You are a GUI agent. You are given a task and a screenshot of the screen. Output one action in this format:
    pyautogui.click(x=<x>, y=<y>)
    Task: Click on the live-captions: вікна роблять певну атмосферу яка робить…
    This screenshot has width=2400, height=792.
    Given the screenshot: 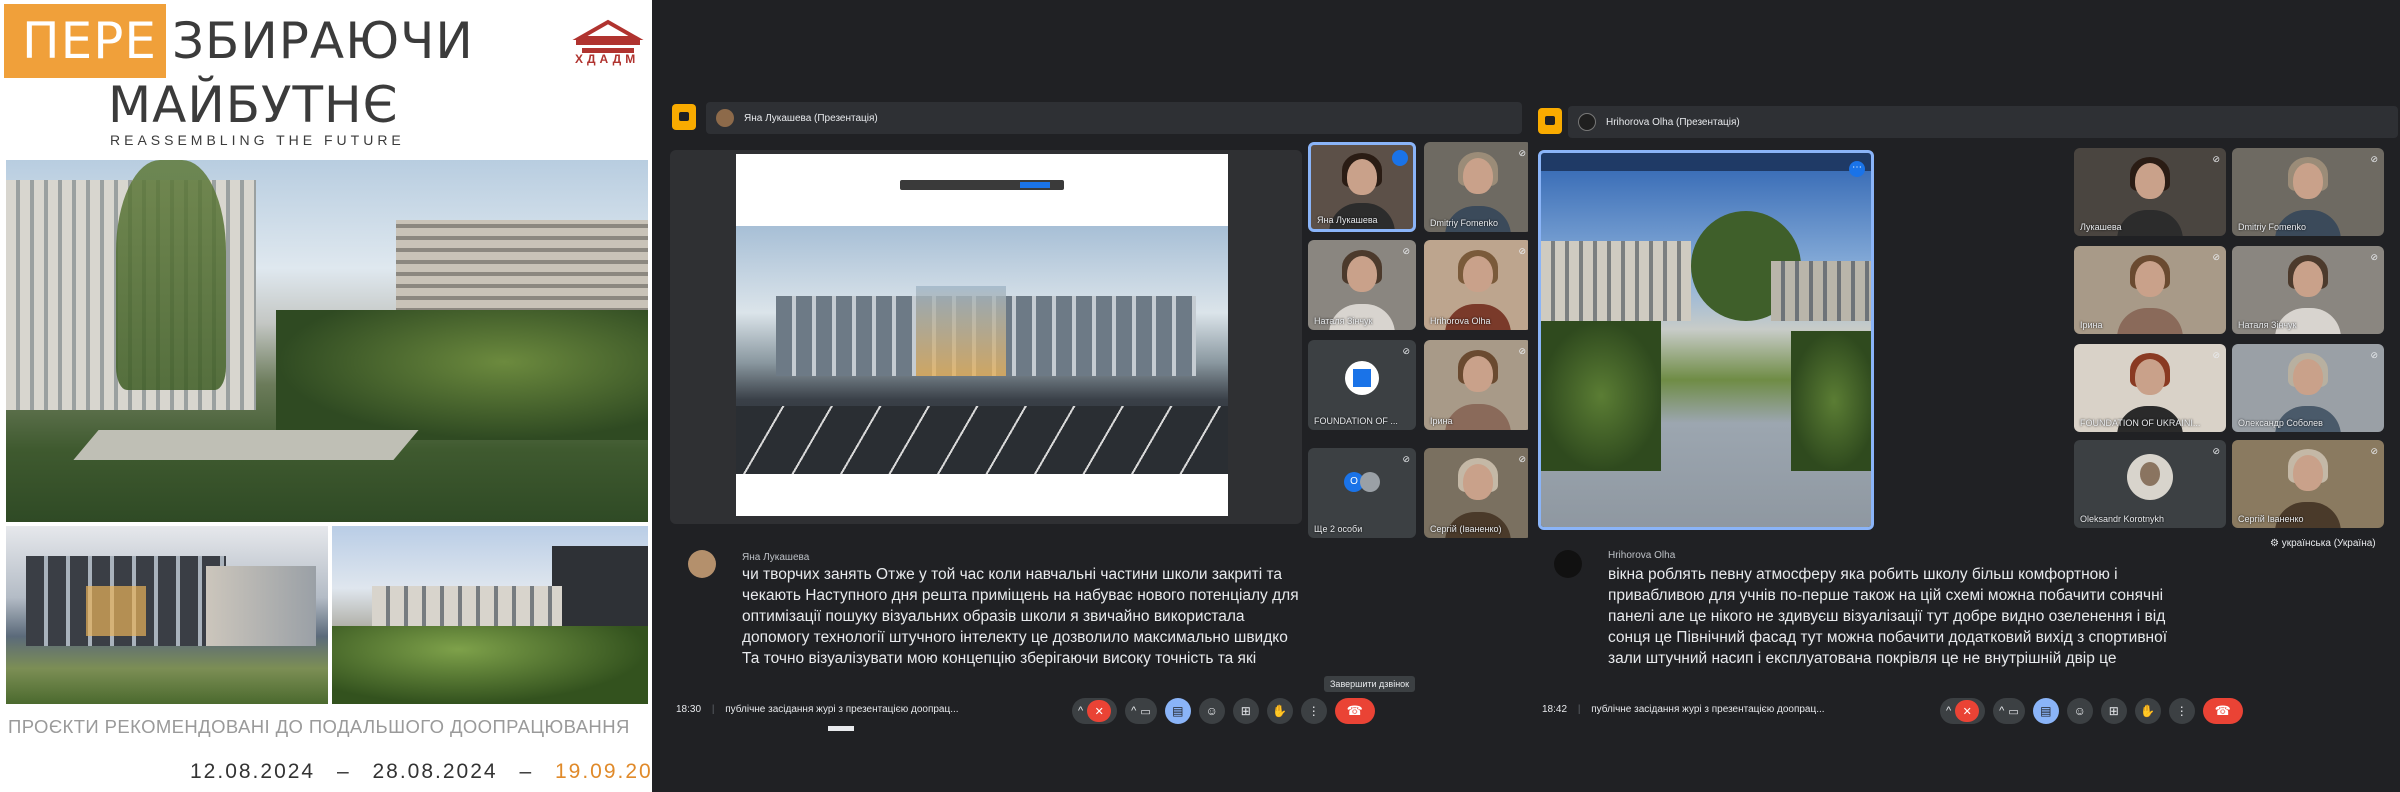 What is the action you would take?
    pyautogui.click(x=1887, y=616)
    